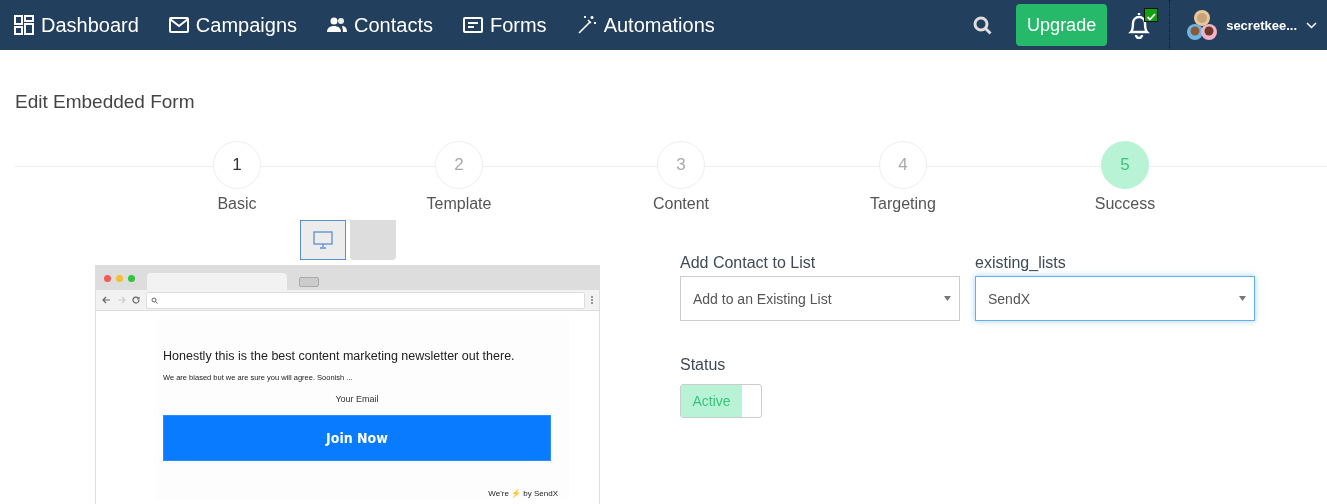 The image size is (1327, 504). Describe the element at coordinates (24, 25) in the screenshot. I see `dashboard-icon` at that location.